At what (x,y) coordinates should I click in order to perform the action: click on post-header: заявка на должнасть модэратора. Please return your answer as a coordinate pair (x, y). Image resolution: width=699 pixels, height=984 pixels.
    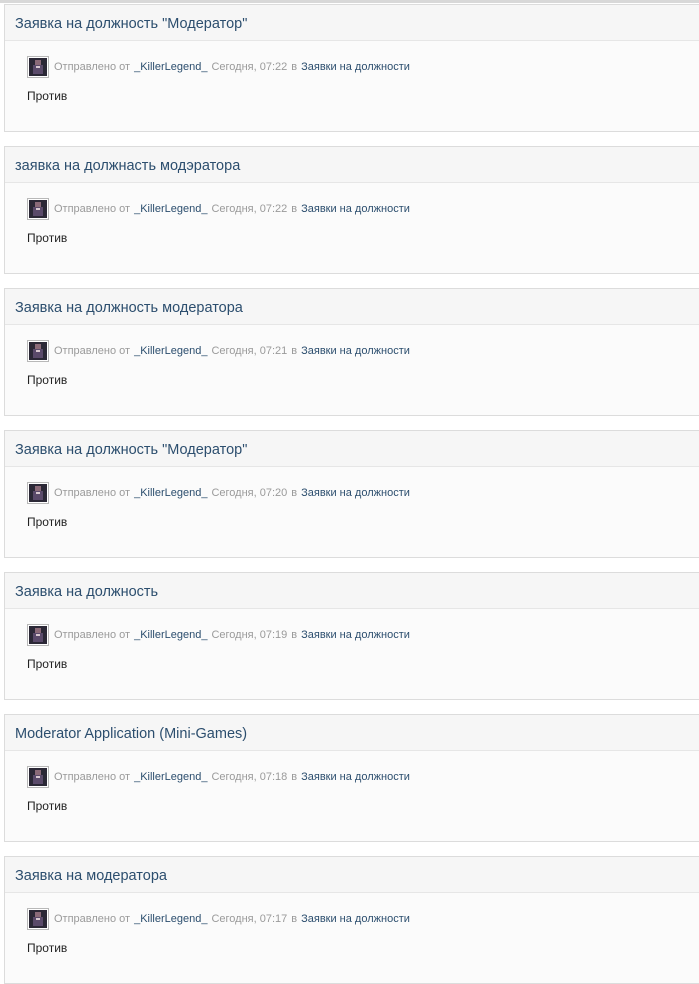
    Looking at the image, I should click on (352, 165).